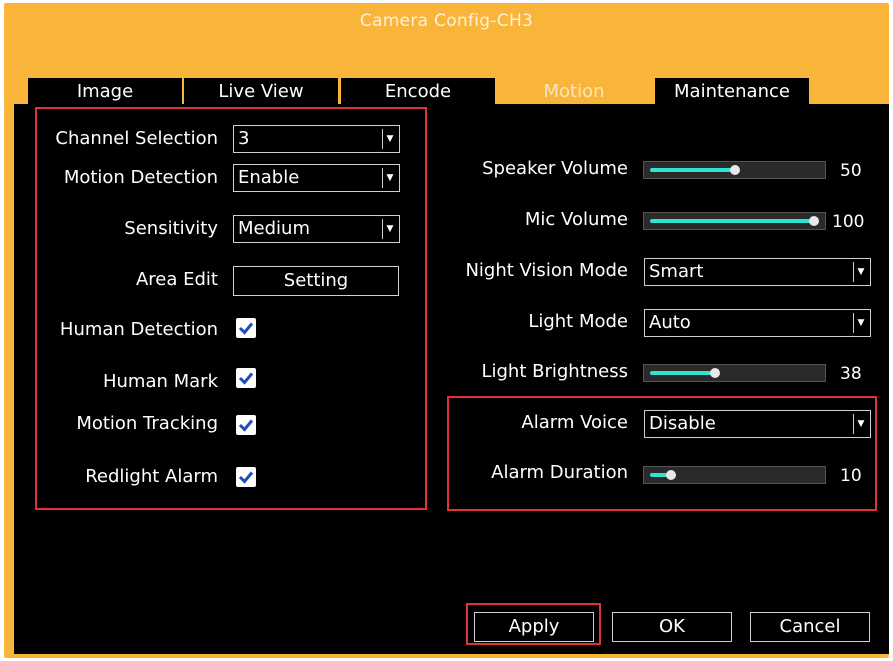 The image size is (893, 661). What do you see at coordinates (810, 627) in the screenshot?
I see `cancel-button: Cancel` at bounding box center [810, 627].